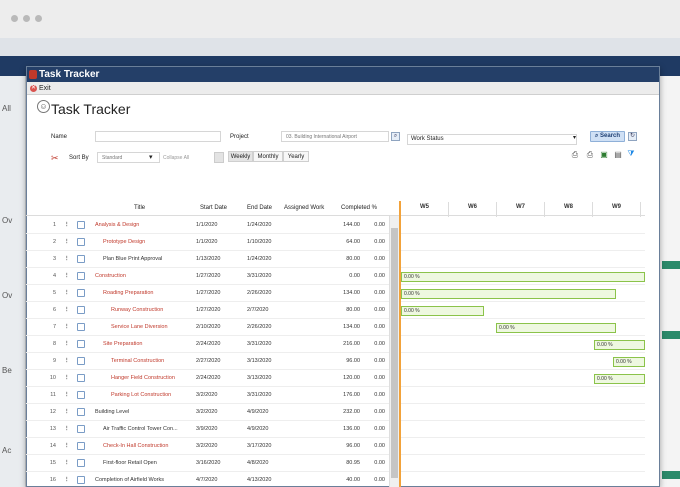  Describe the element at coordinates (139, 327) in the screenshot. I see `task-title: Service Lane Diversion` at that location.